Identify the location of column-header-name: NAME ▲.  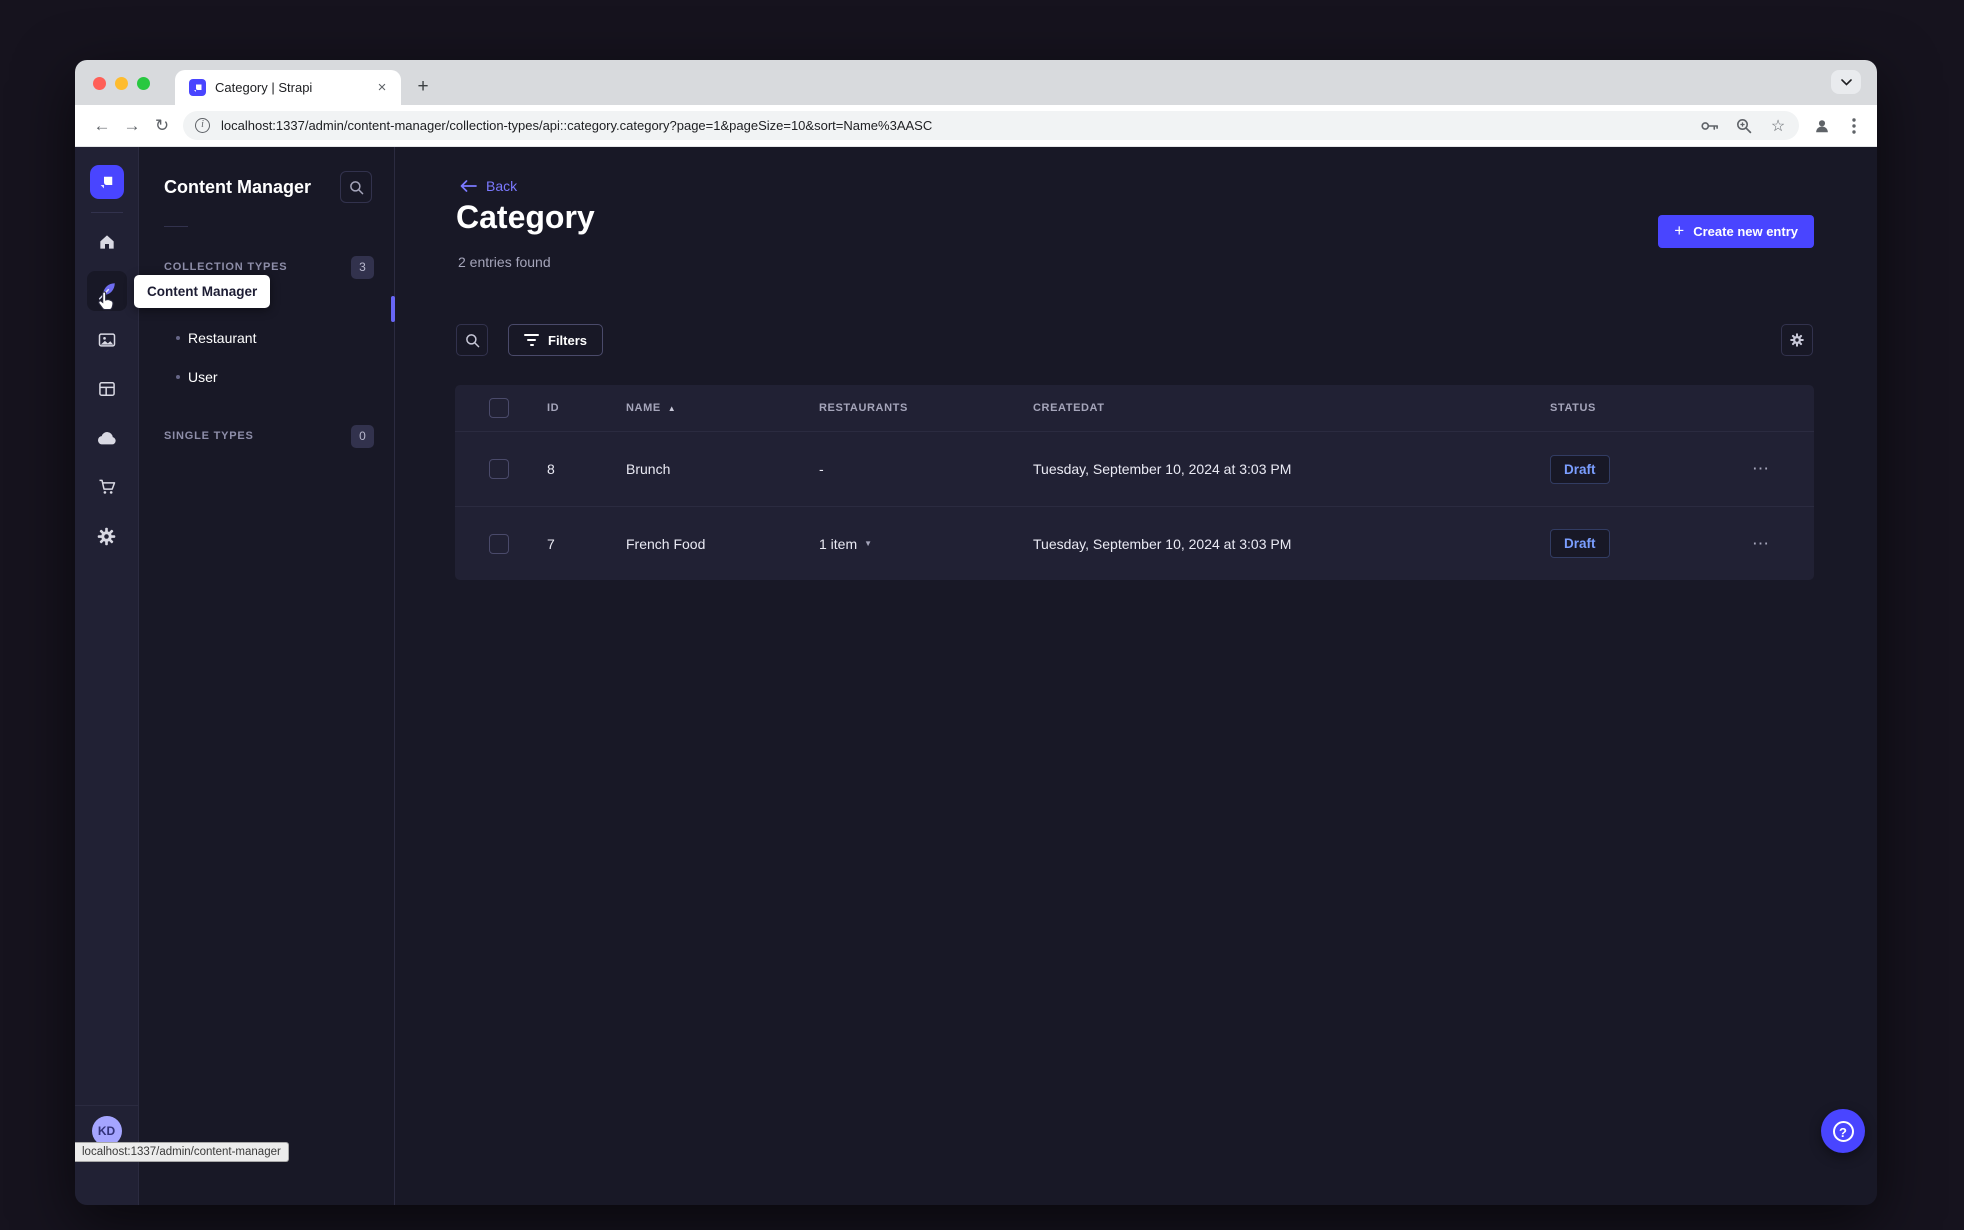
(722, 408).